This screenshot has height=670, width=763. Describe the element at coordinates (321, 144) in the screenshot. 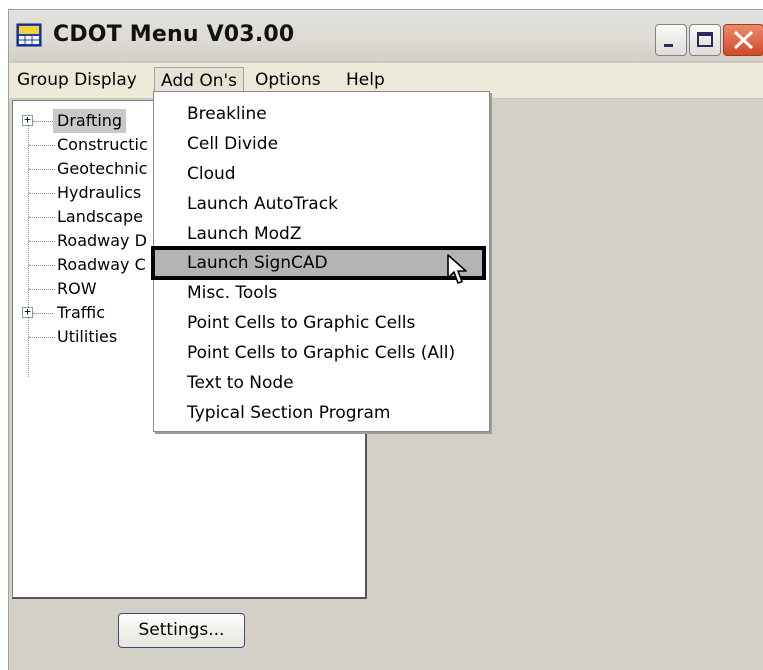

I see `menu-item-cell-divide: Cell Divide` at that location.